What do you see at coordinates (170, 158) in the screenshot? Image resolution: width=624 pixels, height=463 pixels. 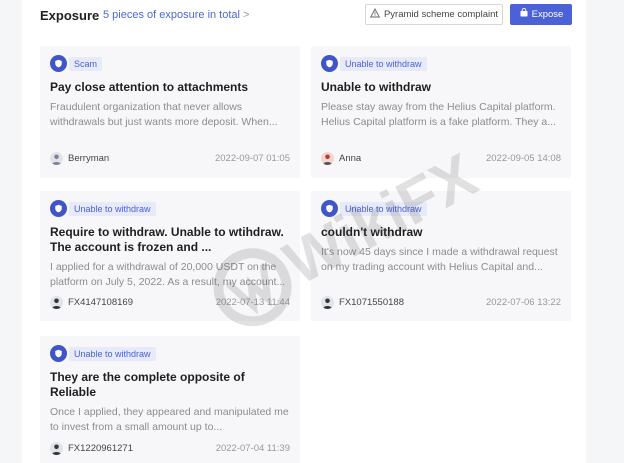 I see `card-footer: Berryman 2022-09-07 01:05` at bounding box center [170, 158].